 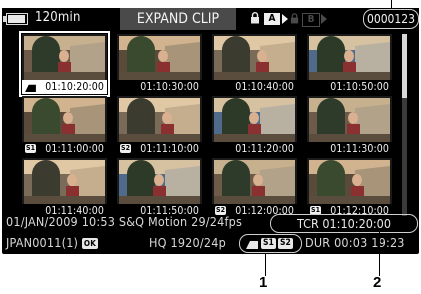 What do you see at coordinates (285, 243) in the screenshot?
I see `shot-mark-2-badge: S2` at bounding box center [285, 243].